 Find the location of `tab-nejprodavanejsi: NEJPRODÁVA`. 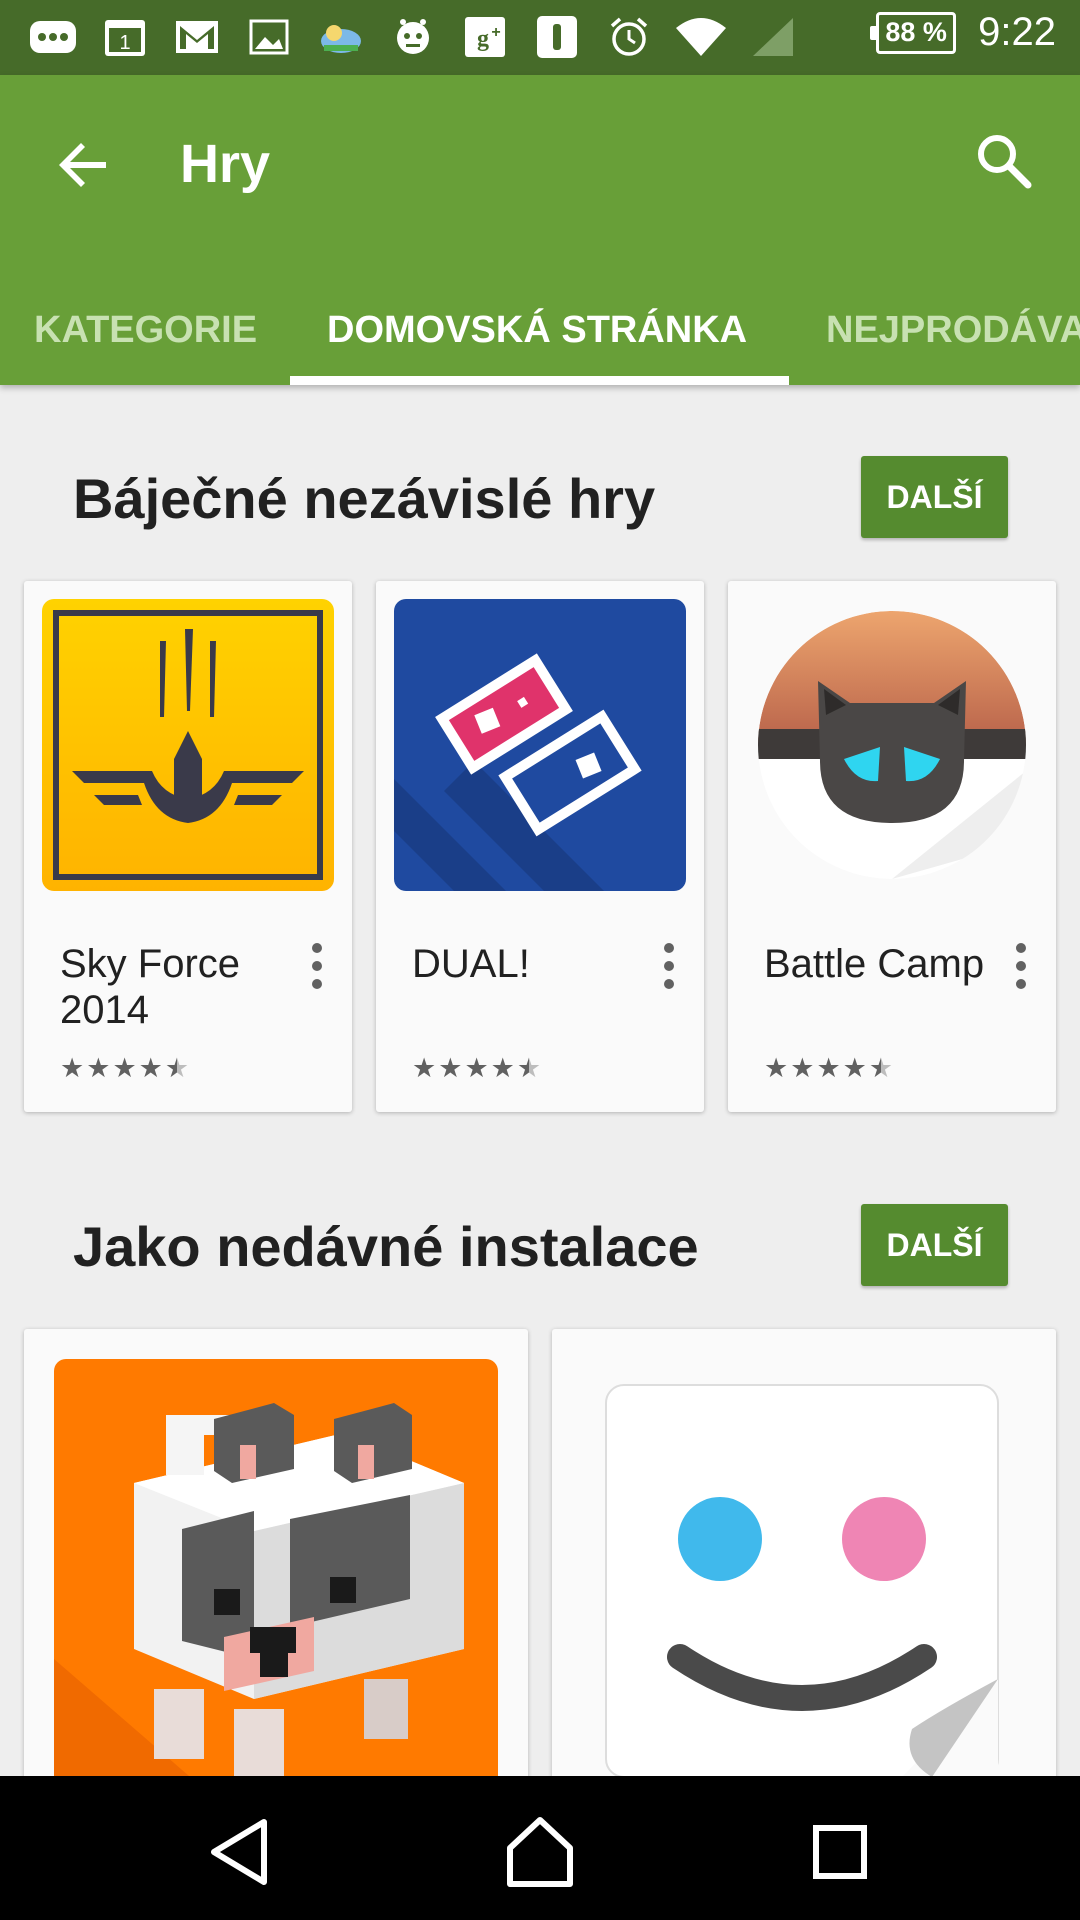

tab-nejprodavanejsi: NEJPRODÁVA is located at coordinates (953, 330).